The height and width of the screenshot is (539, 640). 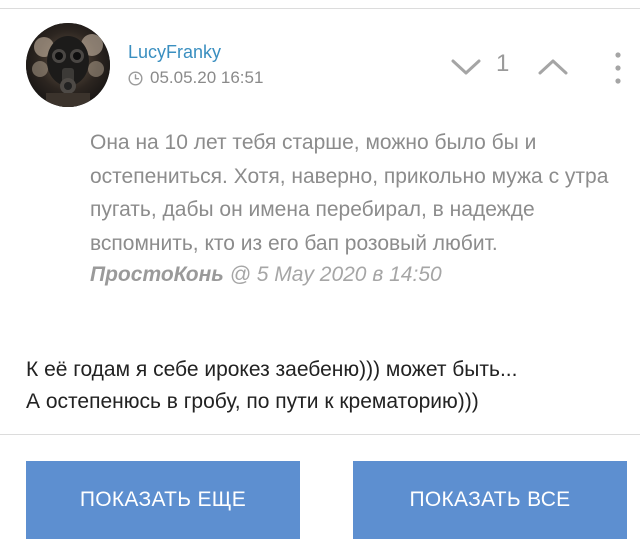 What do you see at coordinates (503, 63) in the screenshot?
I see `rating-count: 1` at bounding box center [503, 63].